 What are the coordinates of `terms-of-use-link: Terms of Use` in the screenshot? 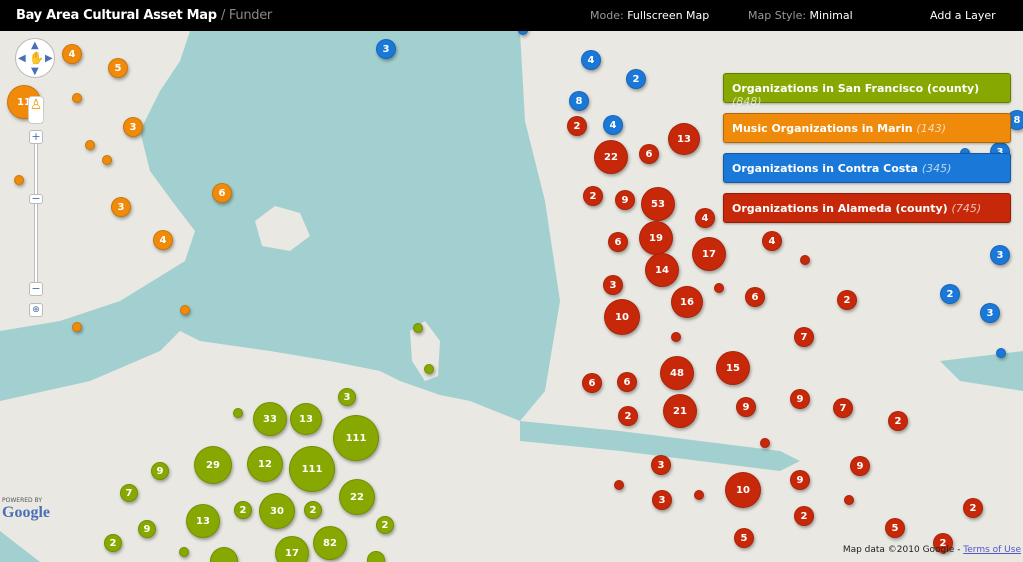 It's located at (992, 550).